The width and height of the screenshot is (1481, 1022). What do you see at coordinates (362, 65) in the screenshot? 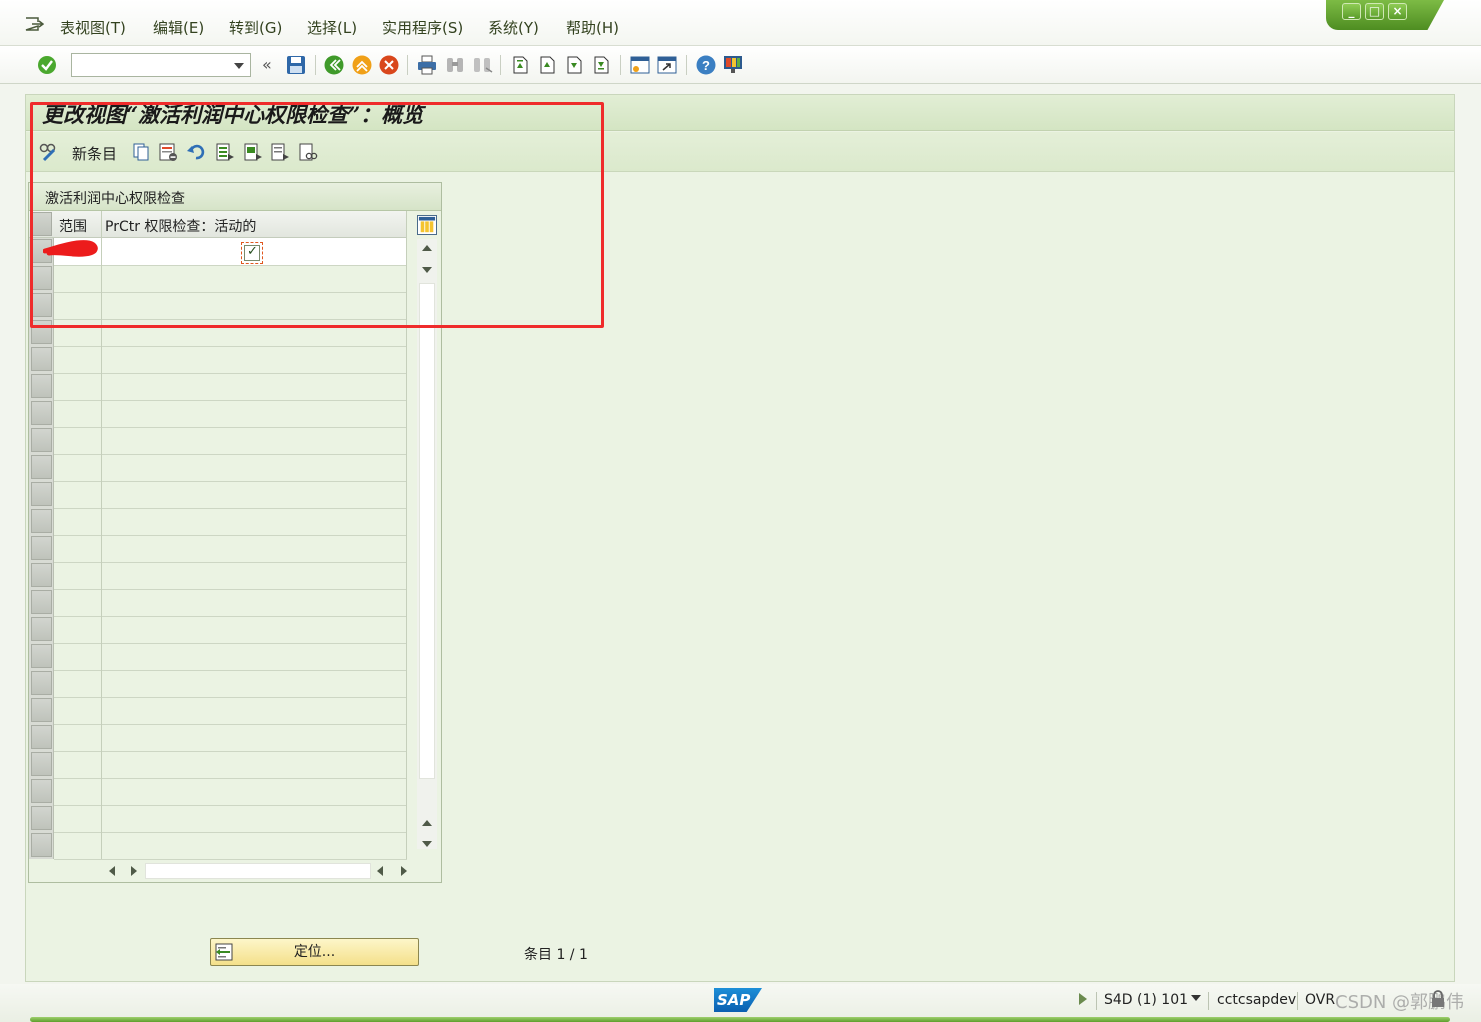
I see `exit-icon` at bounding box center [362, 65].